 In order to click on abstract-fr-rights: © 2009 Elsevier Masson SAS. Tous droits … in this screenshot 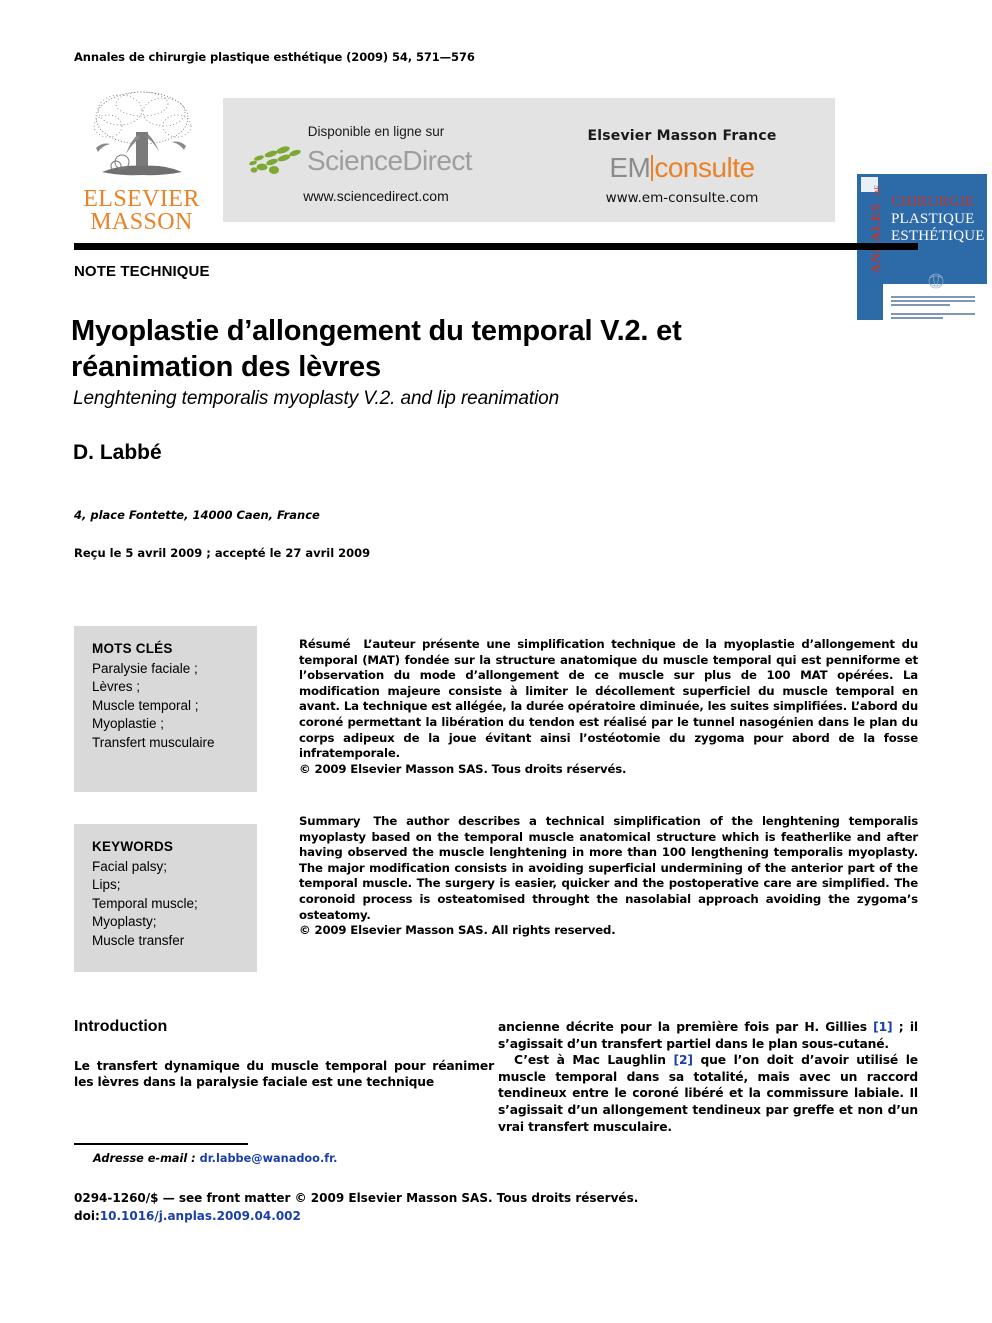, I will do `click(463, 768)`.